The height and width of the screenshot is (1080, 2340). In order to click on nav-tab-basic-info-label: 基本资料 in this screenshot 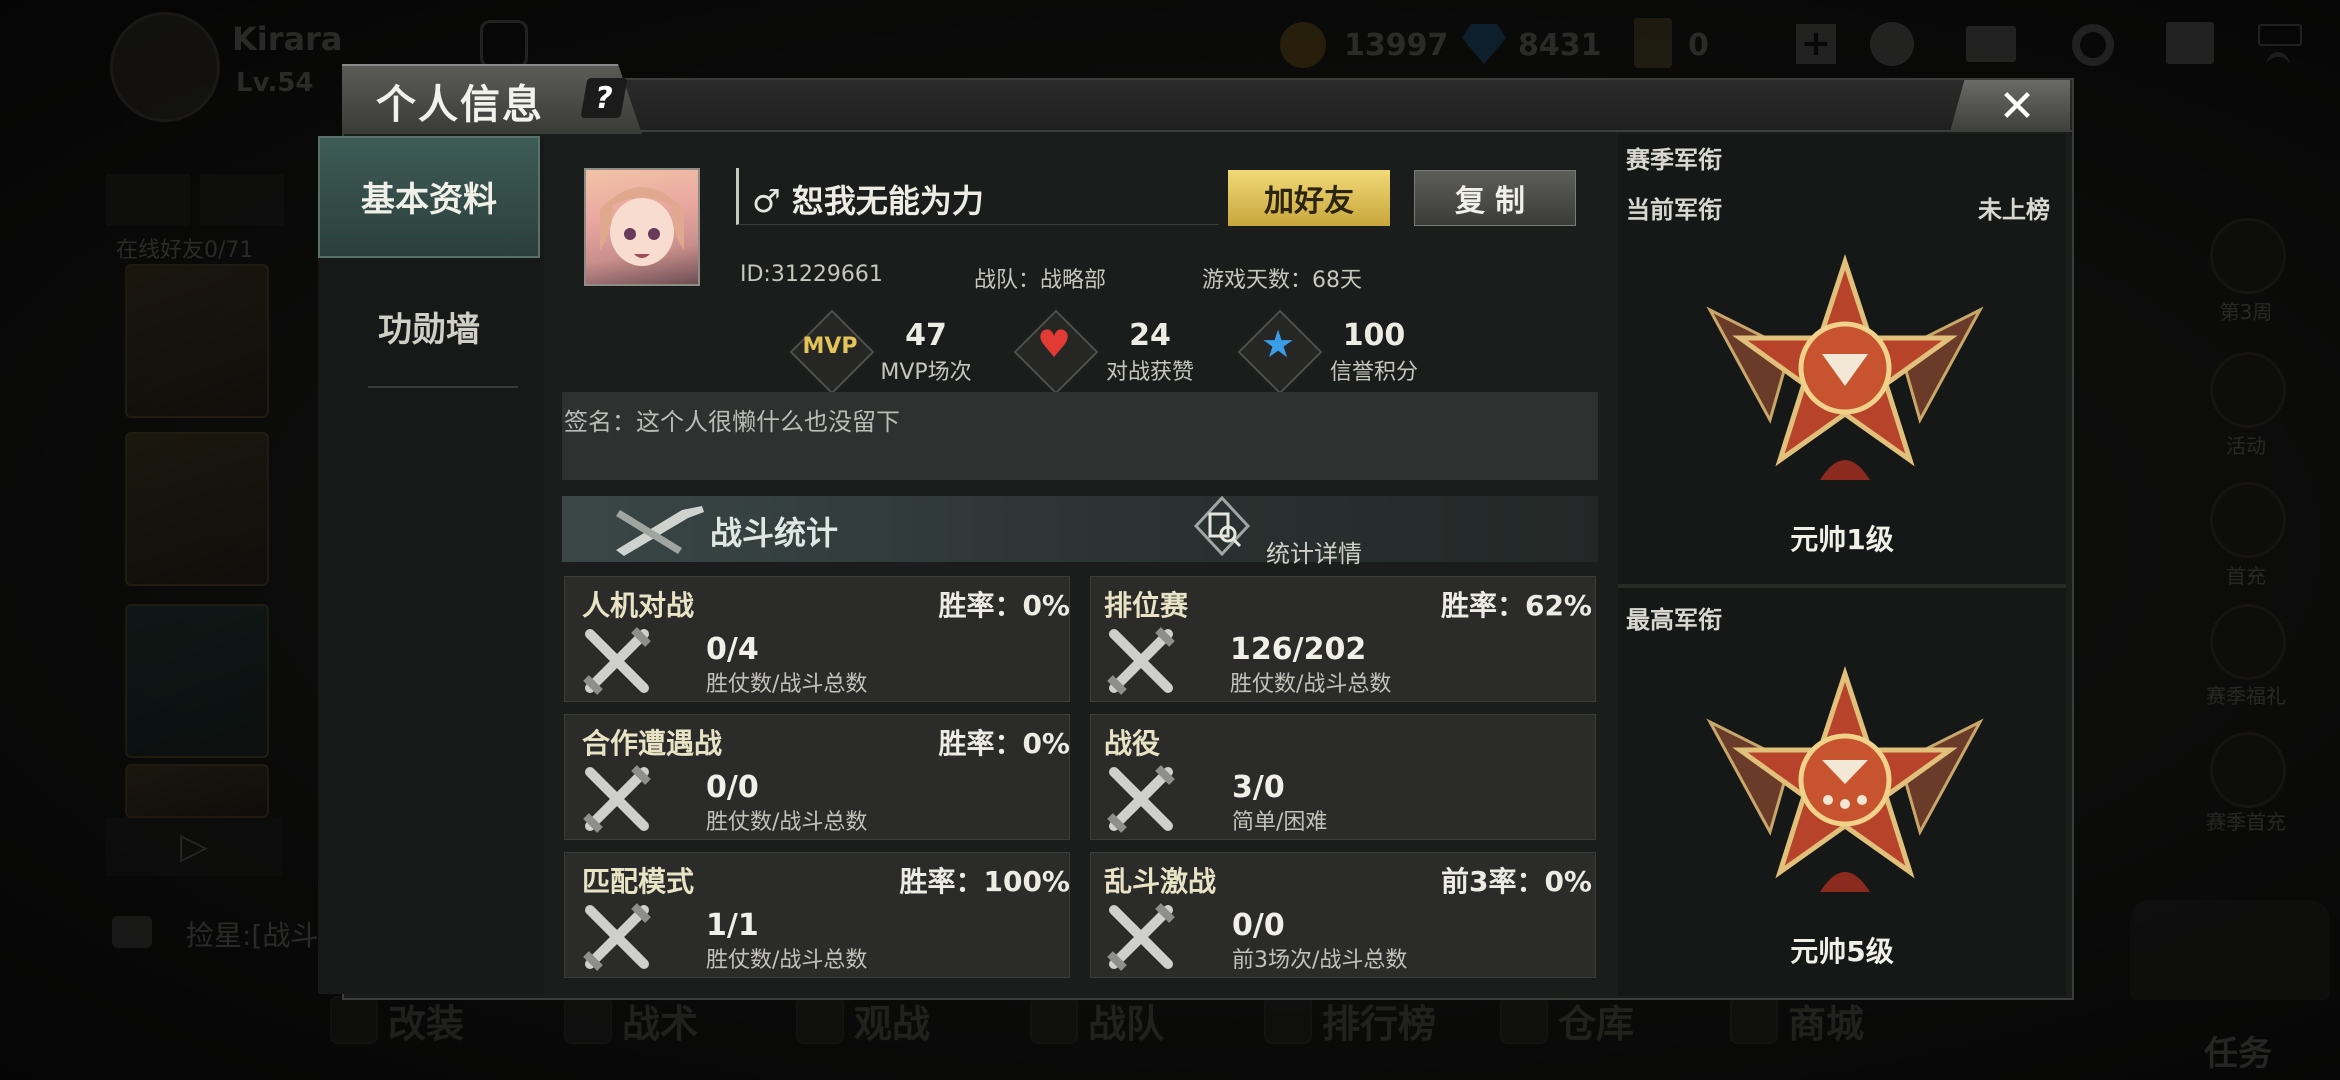, I will do `click(429, 196)`.